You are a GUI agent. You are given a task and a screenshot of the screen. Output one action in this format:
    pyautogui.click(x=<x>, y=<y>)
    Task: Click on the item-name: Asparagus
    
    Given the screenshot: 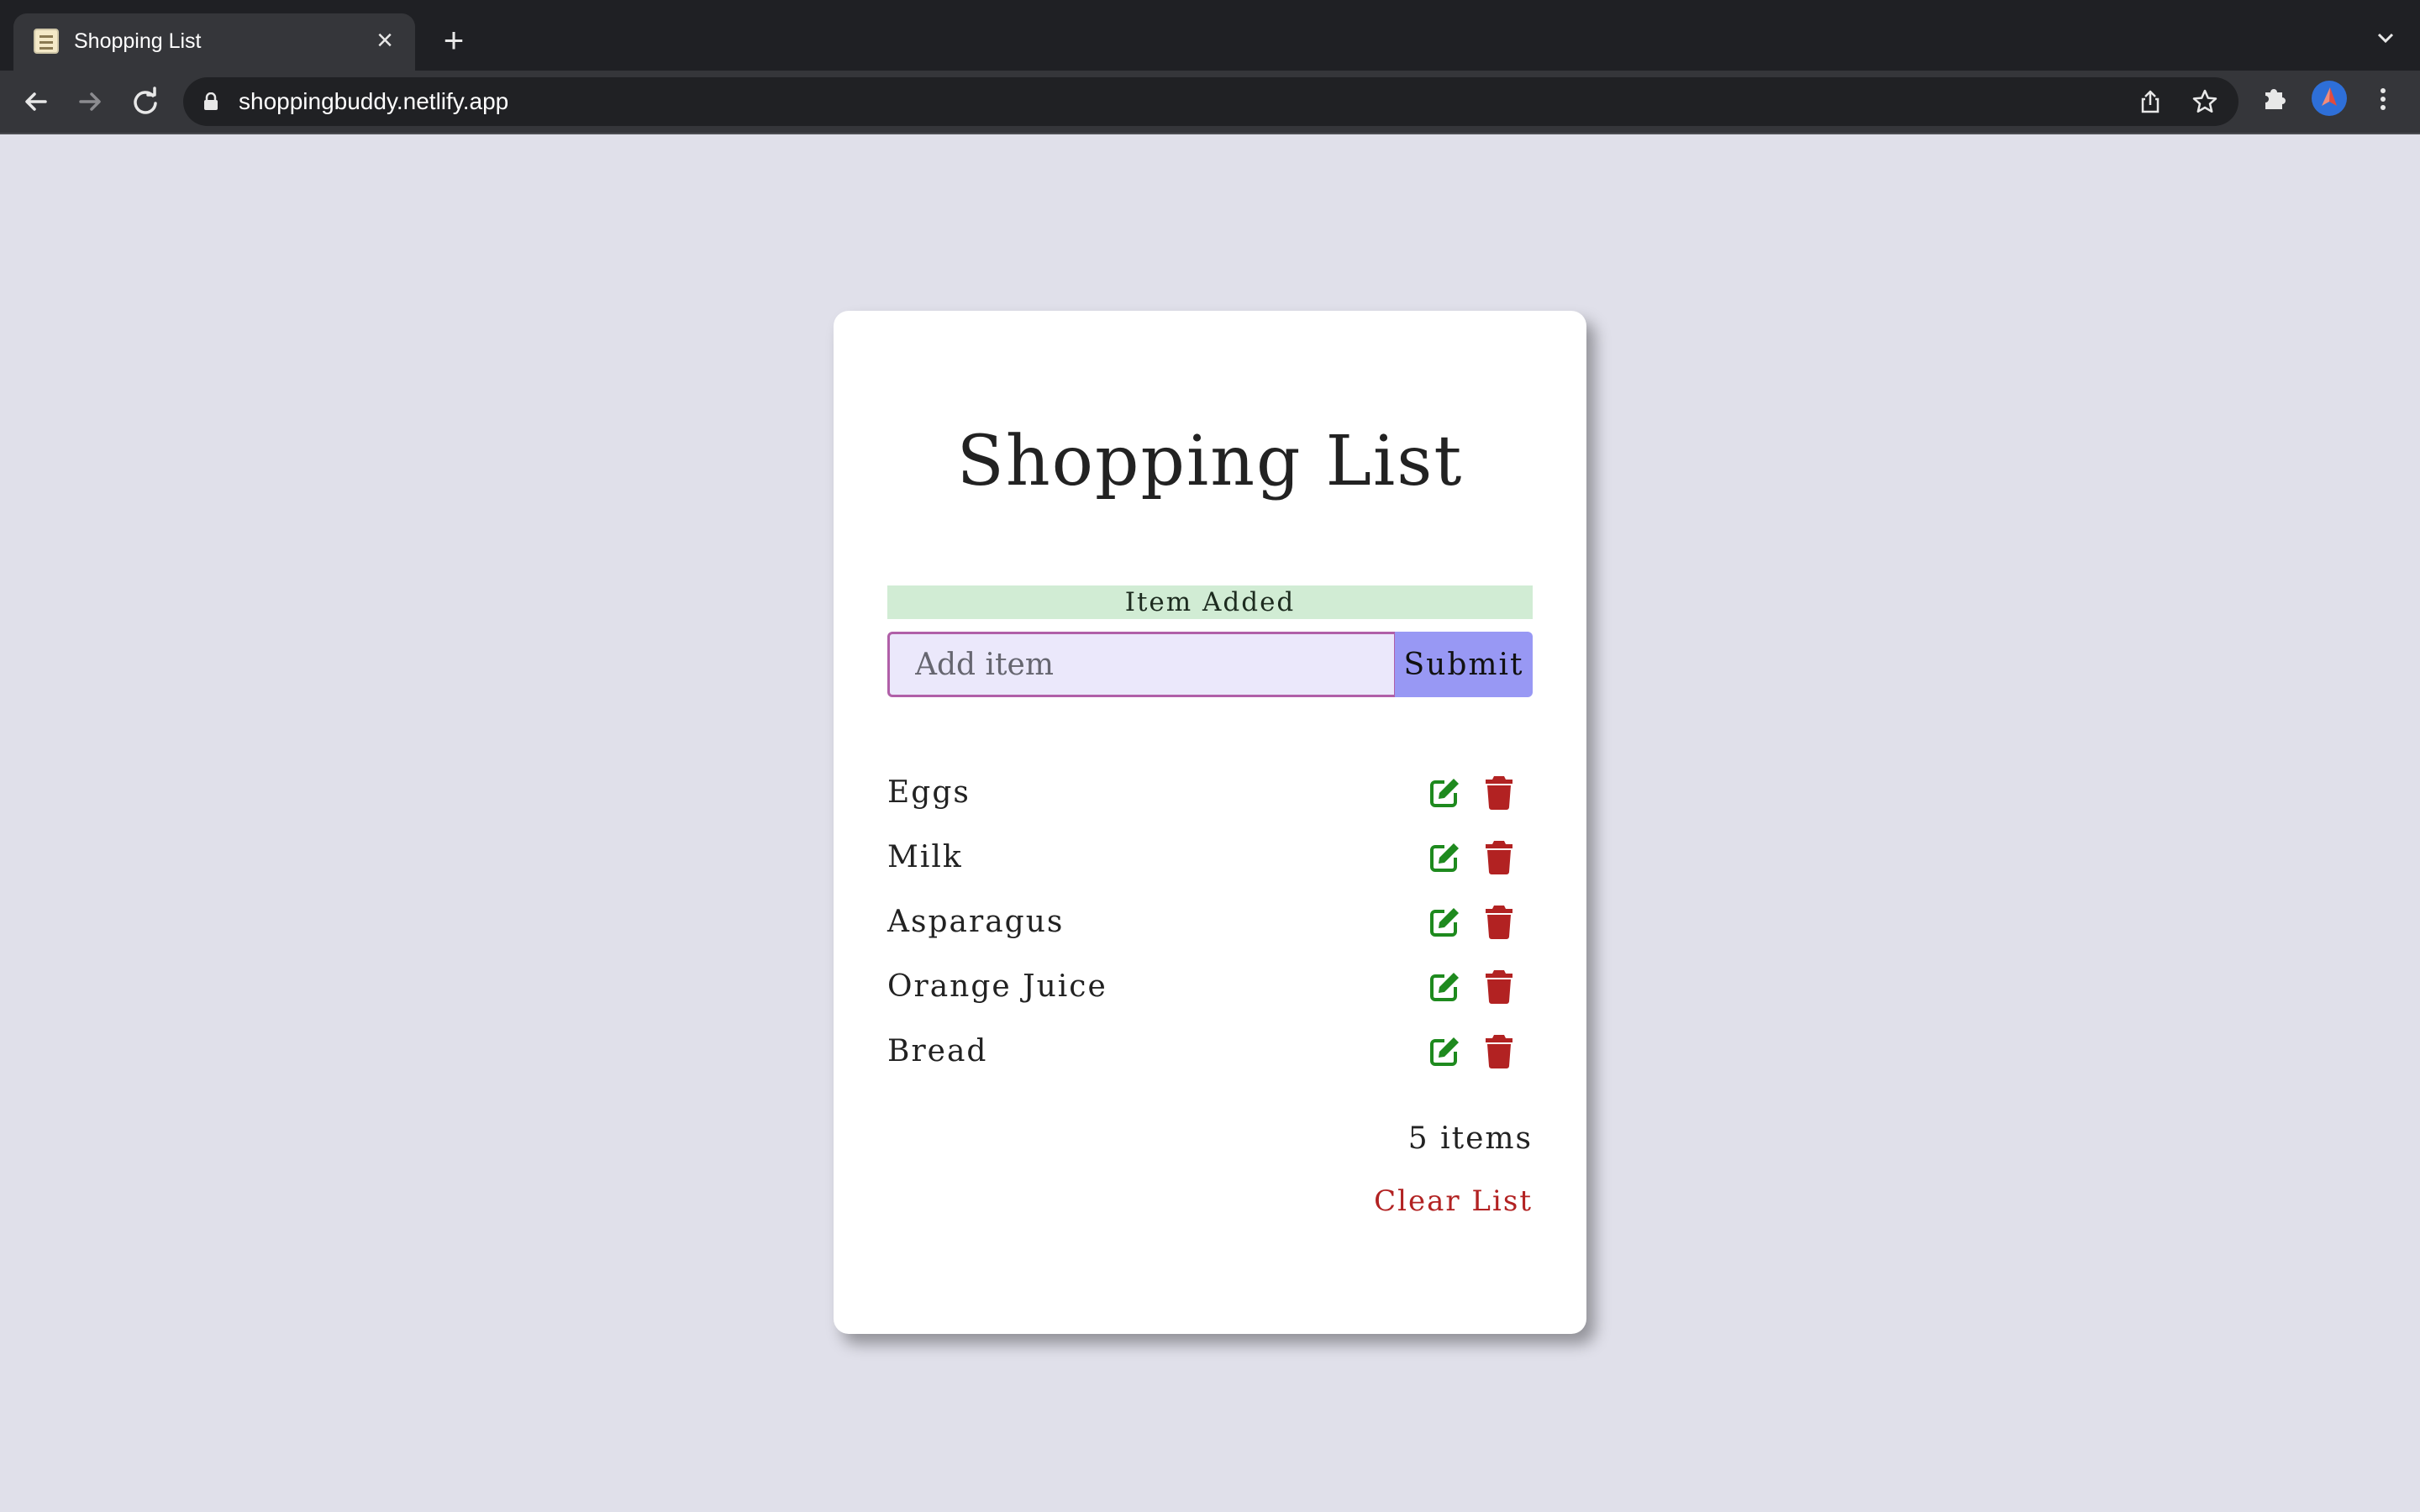 What is the action you would take?
    pyautogui.click(x=976, y=922)
    